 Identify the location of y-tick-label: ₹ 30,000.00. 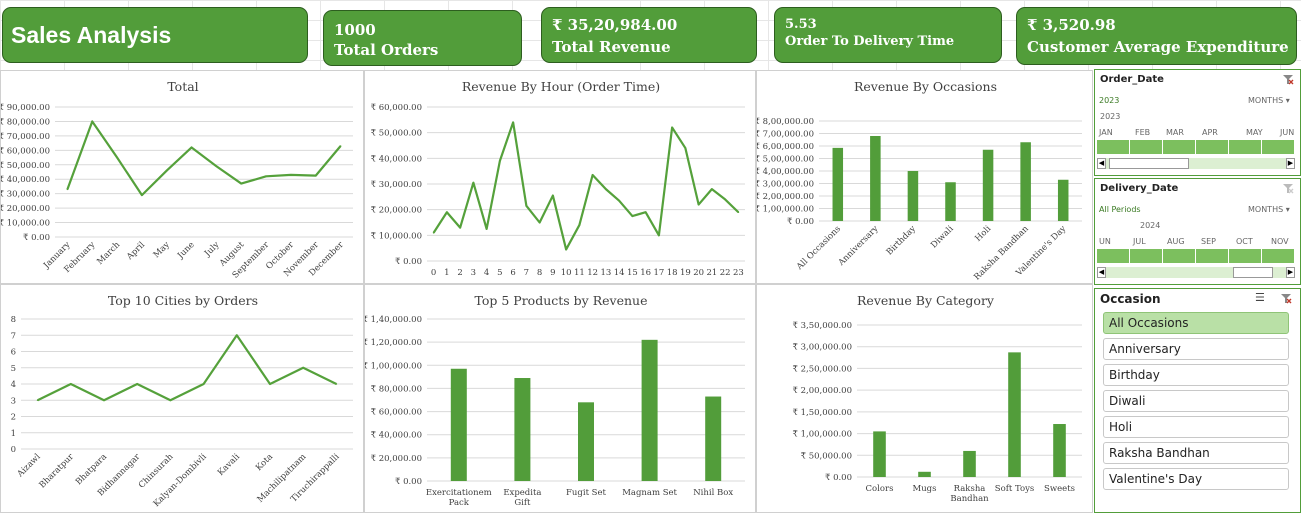
(396, 185).